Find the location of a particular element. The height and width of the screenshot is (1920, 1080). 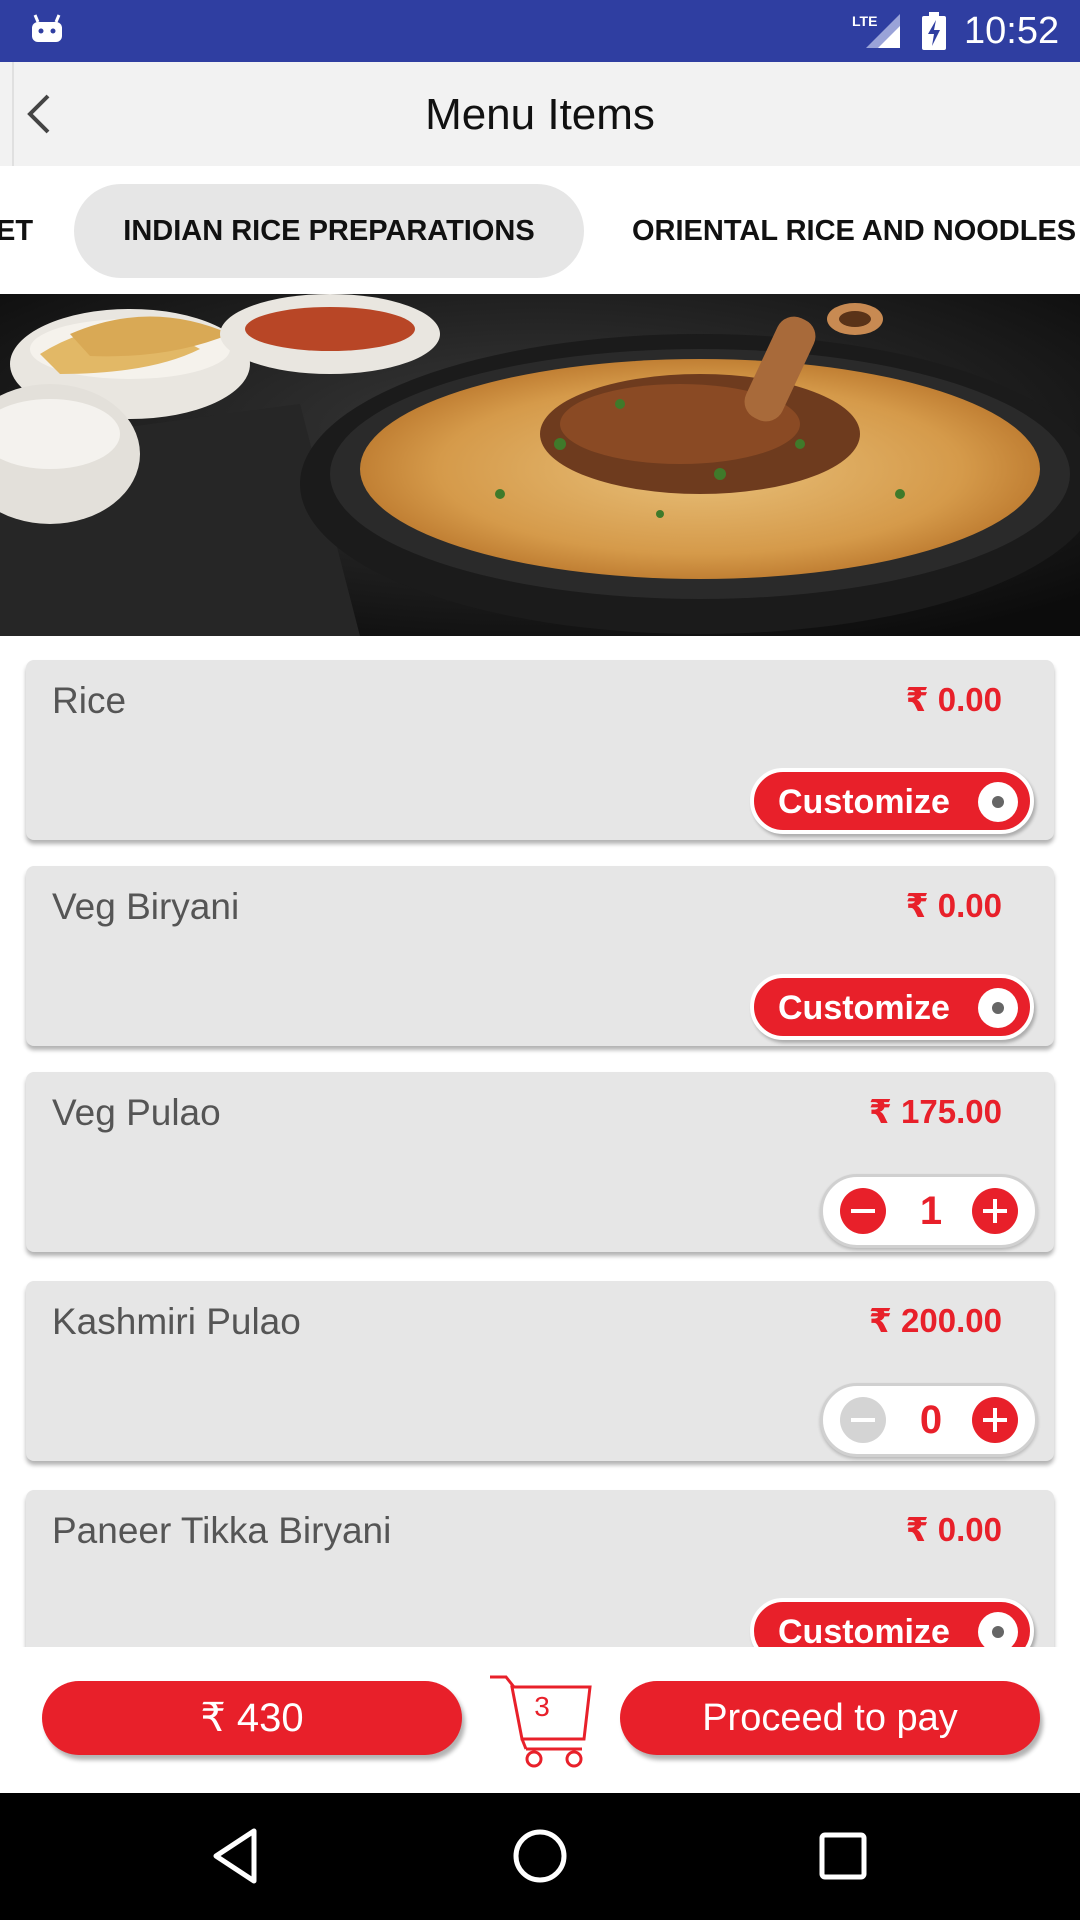

item-name: Veg Pulao is located at coordinates (136, 1112).